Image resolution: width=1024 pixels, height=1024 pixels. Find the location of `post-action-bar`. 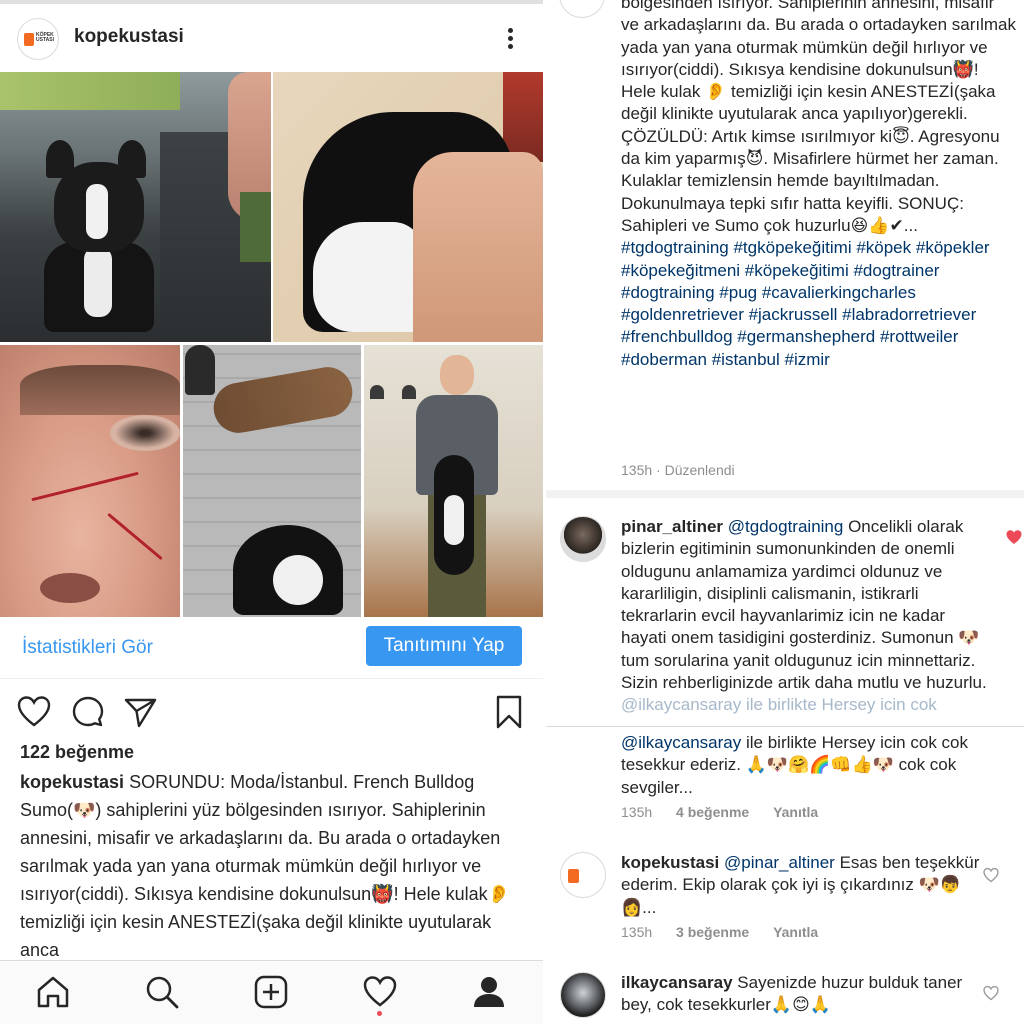

post-action-bar is located at coordinates (271, 712).